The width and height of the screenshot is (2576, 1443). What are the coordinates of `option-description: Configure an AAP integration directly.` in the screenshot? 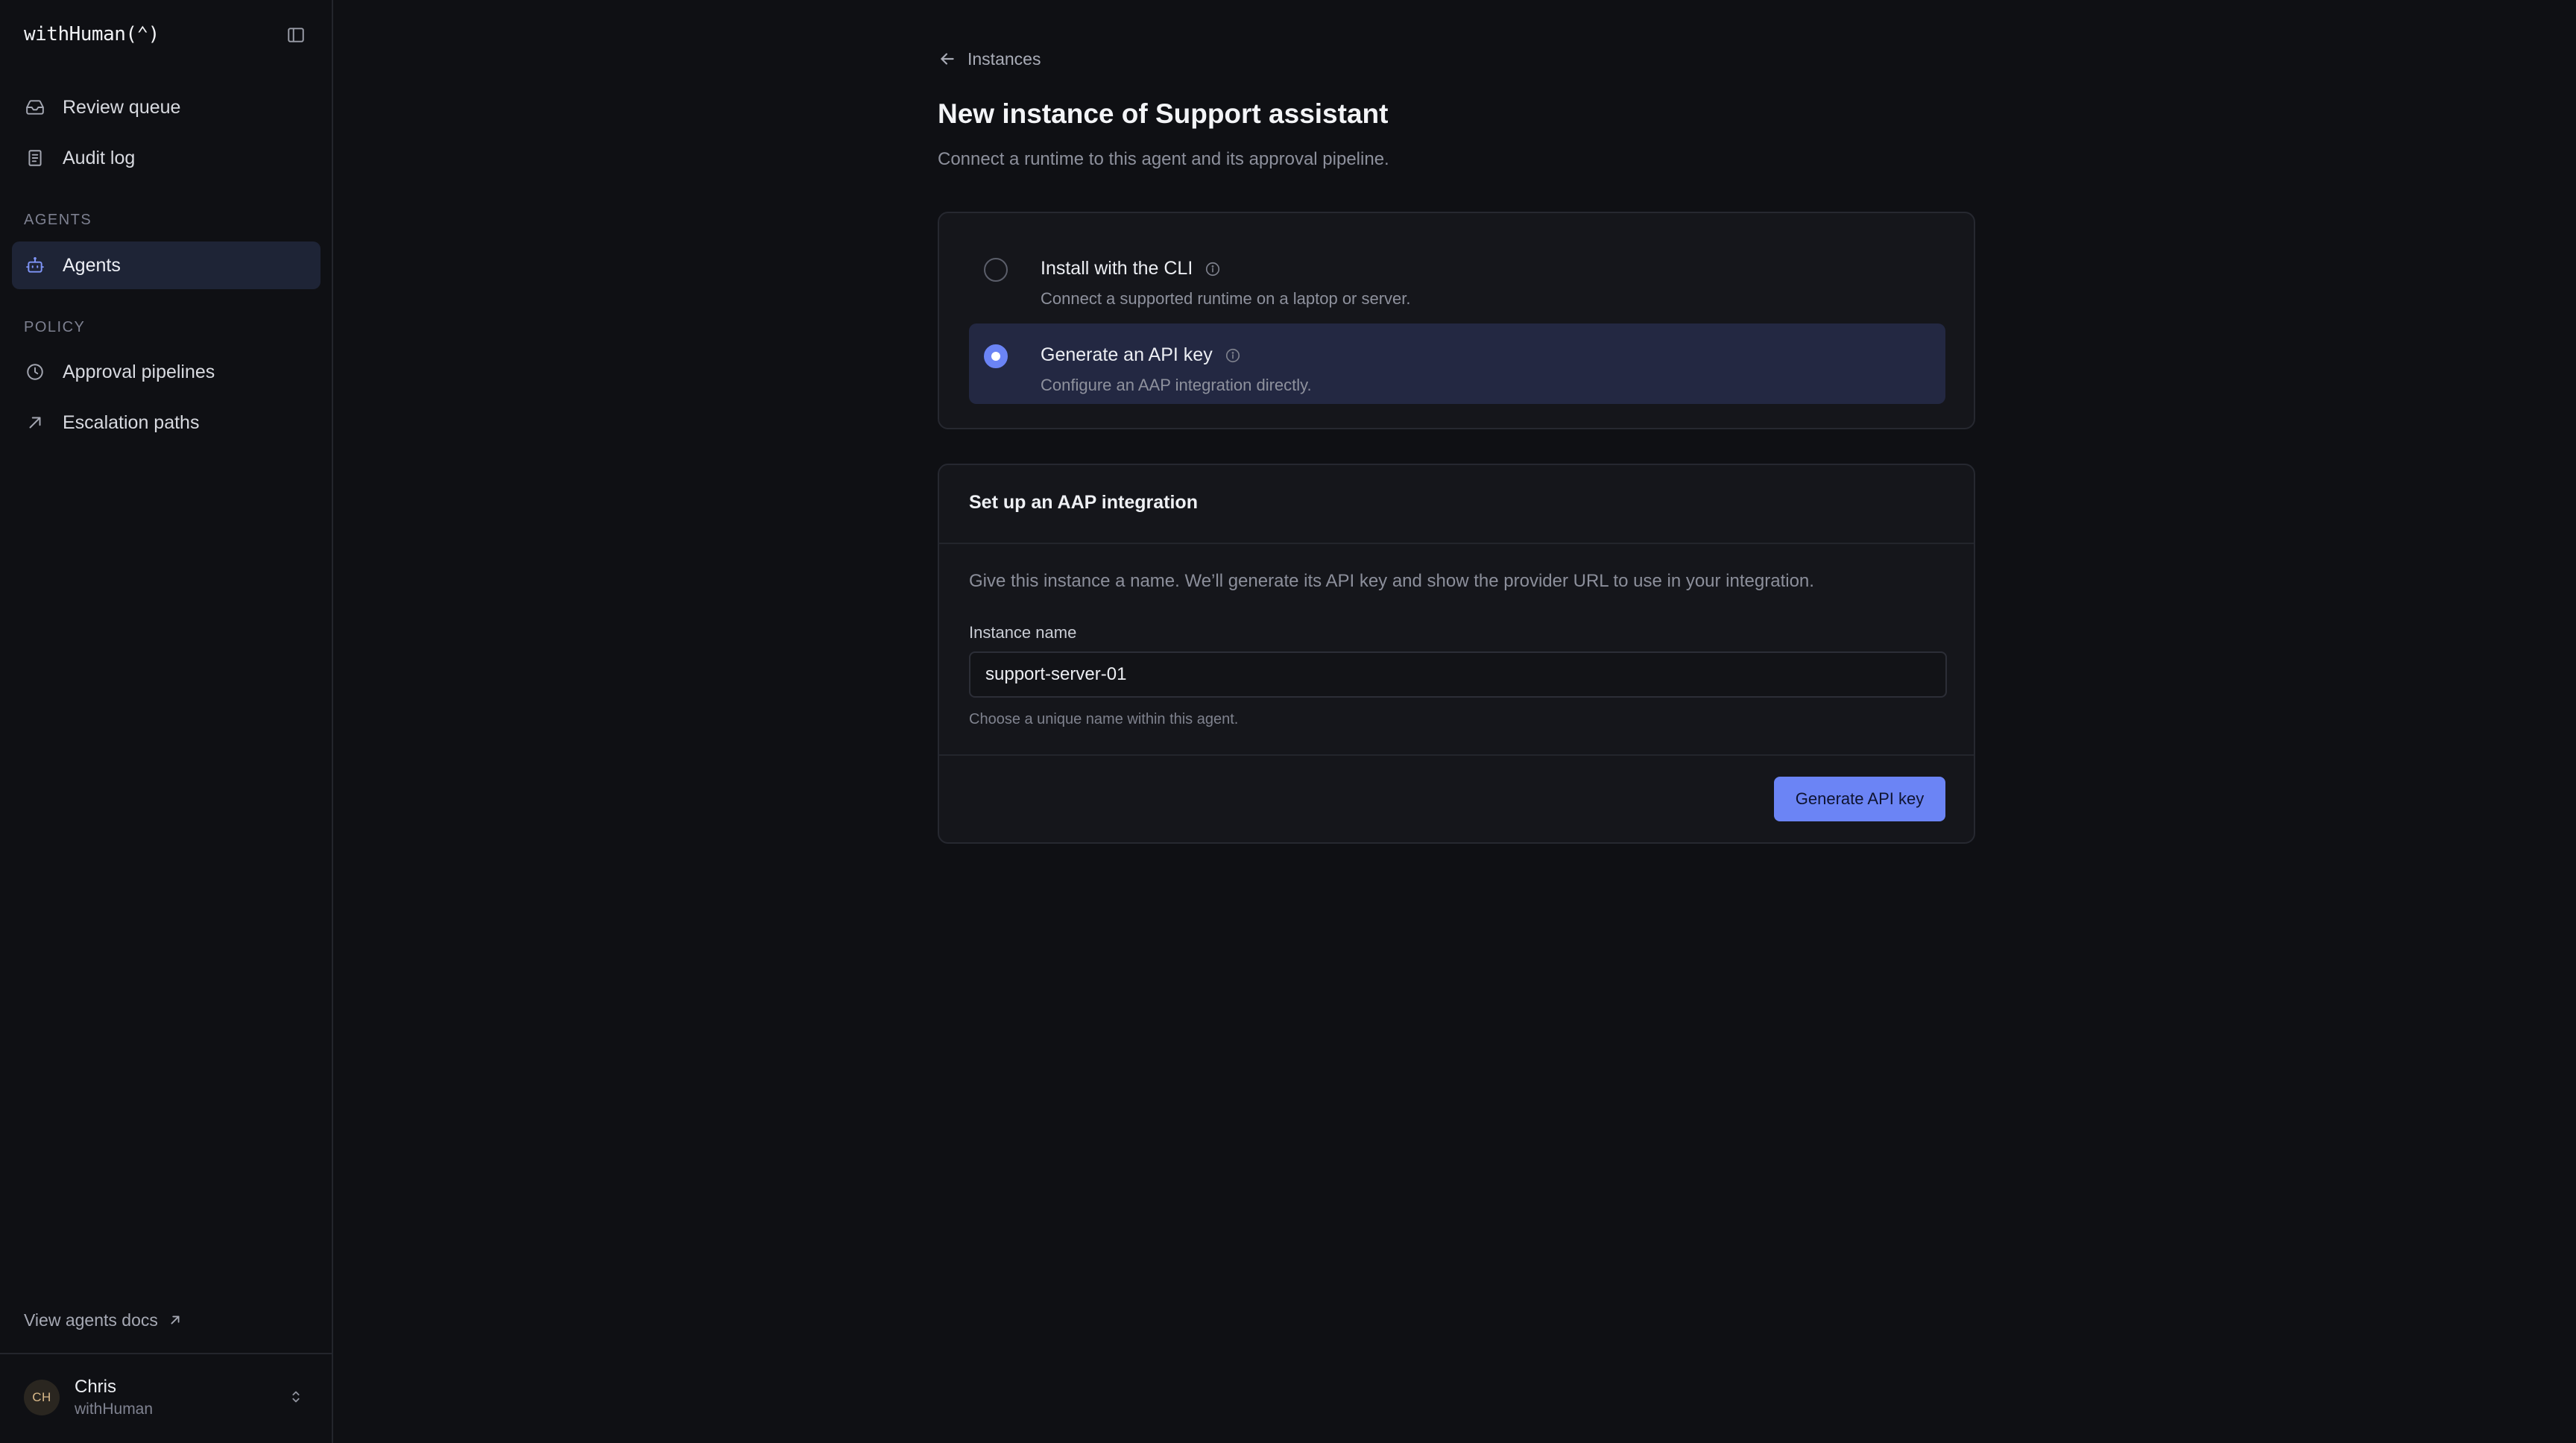 It's located at (1176, 385).